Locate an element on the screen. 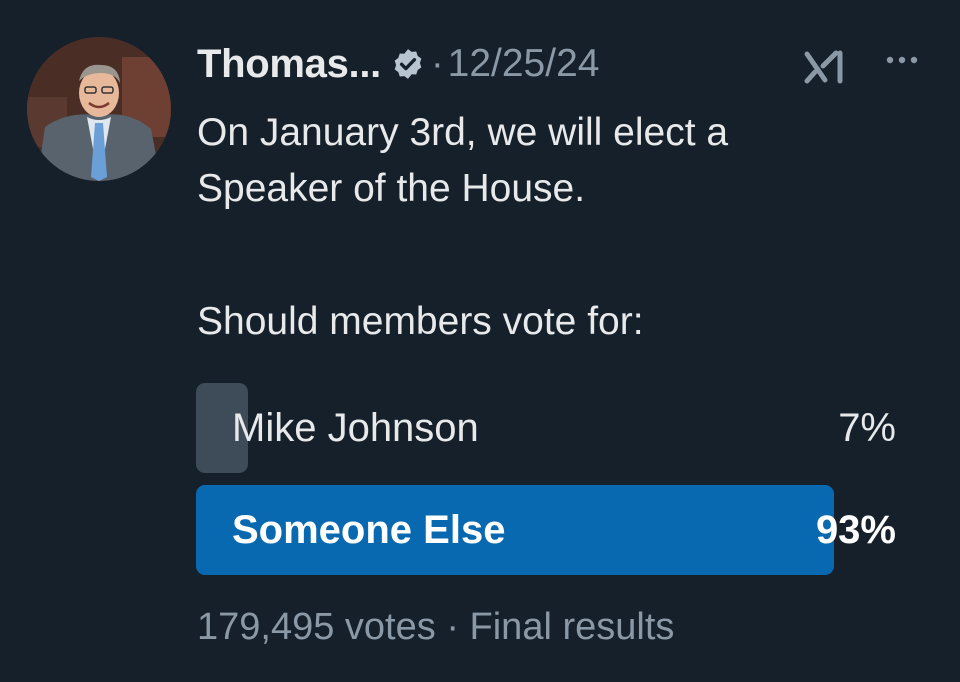  poll-option-label: Someone Else is located at coordinates (369, 530).